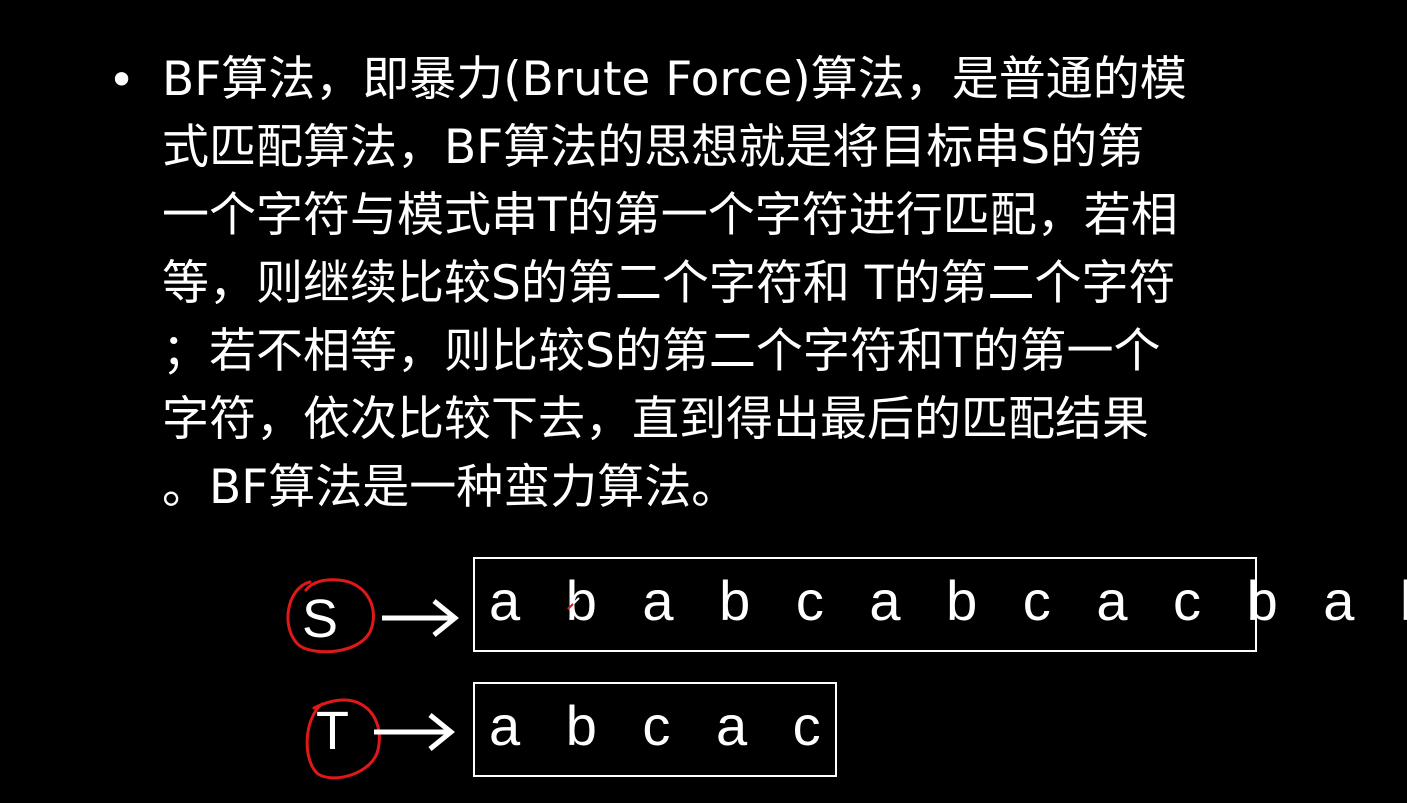  What do you see at coordinates (661, 351) in the screenshot?
I see `paragraph-line: ；若不相等，则比较S的第二个字符和T的第一个` at bounding box center [661, 351].